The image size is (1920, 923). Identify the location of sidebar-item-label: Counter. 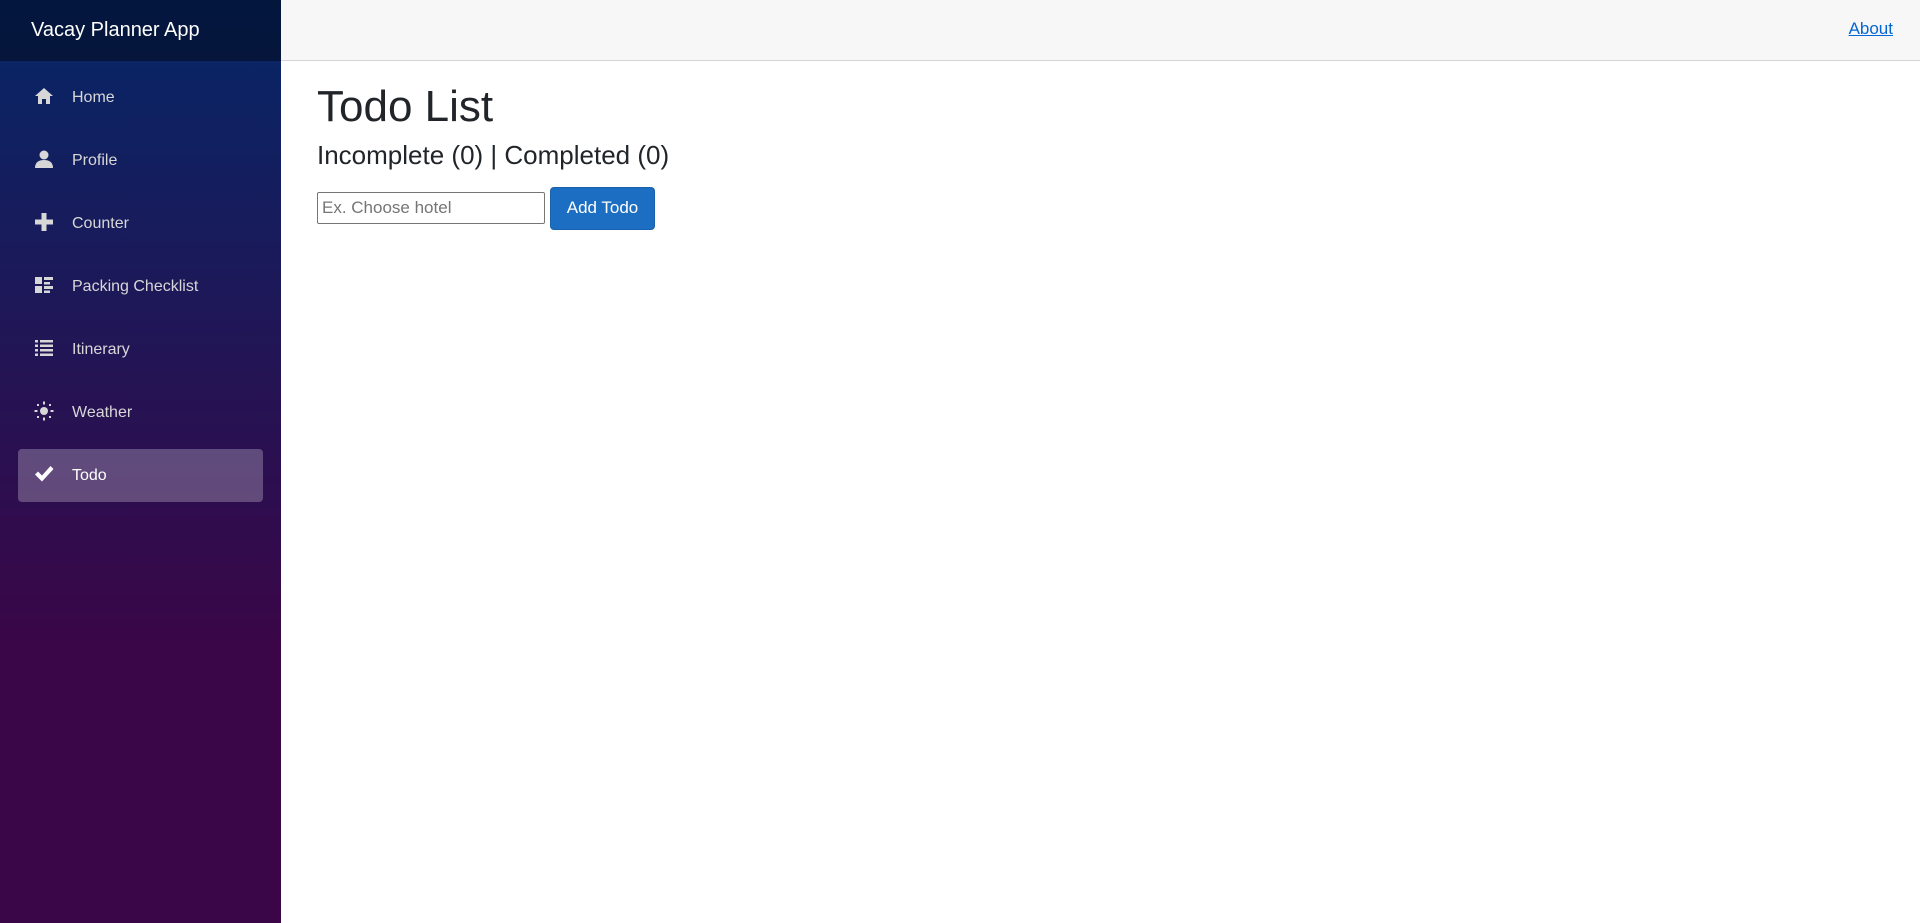
(100, 223).